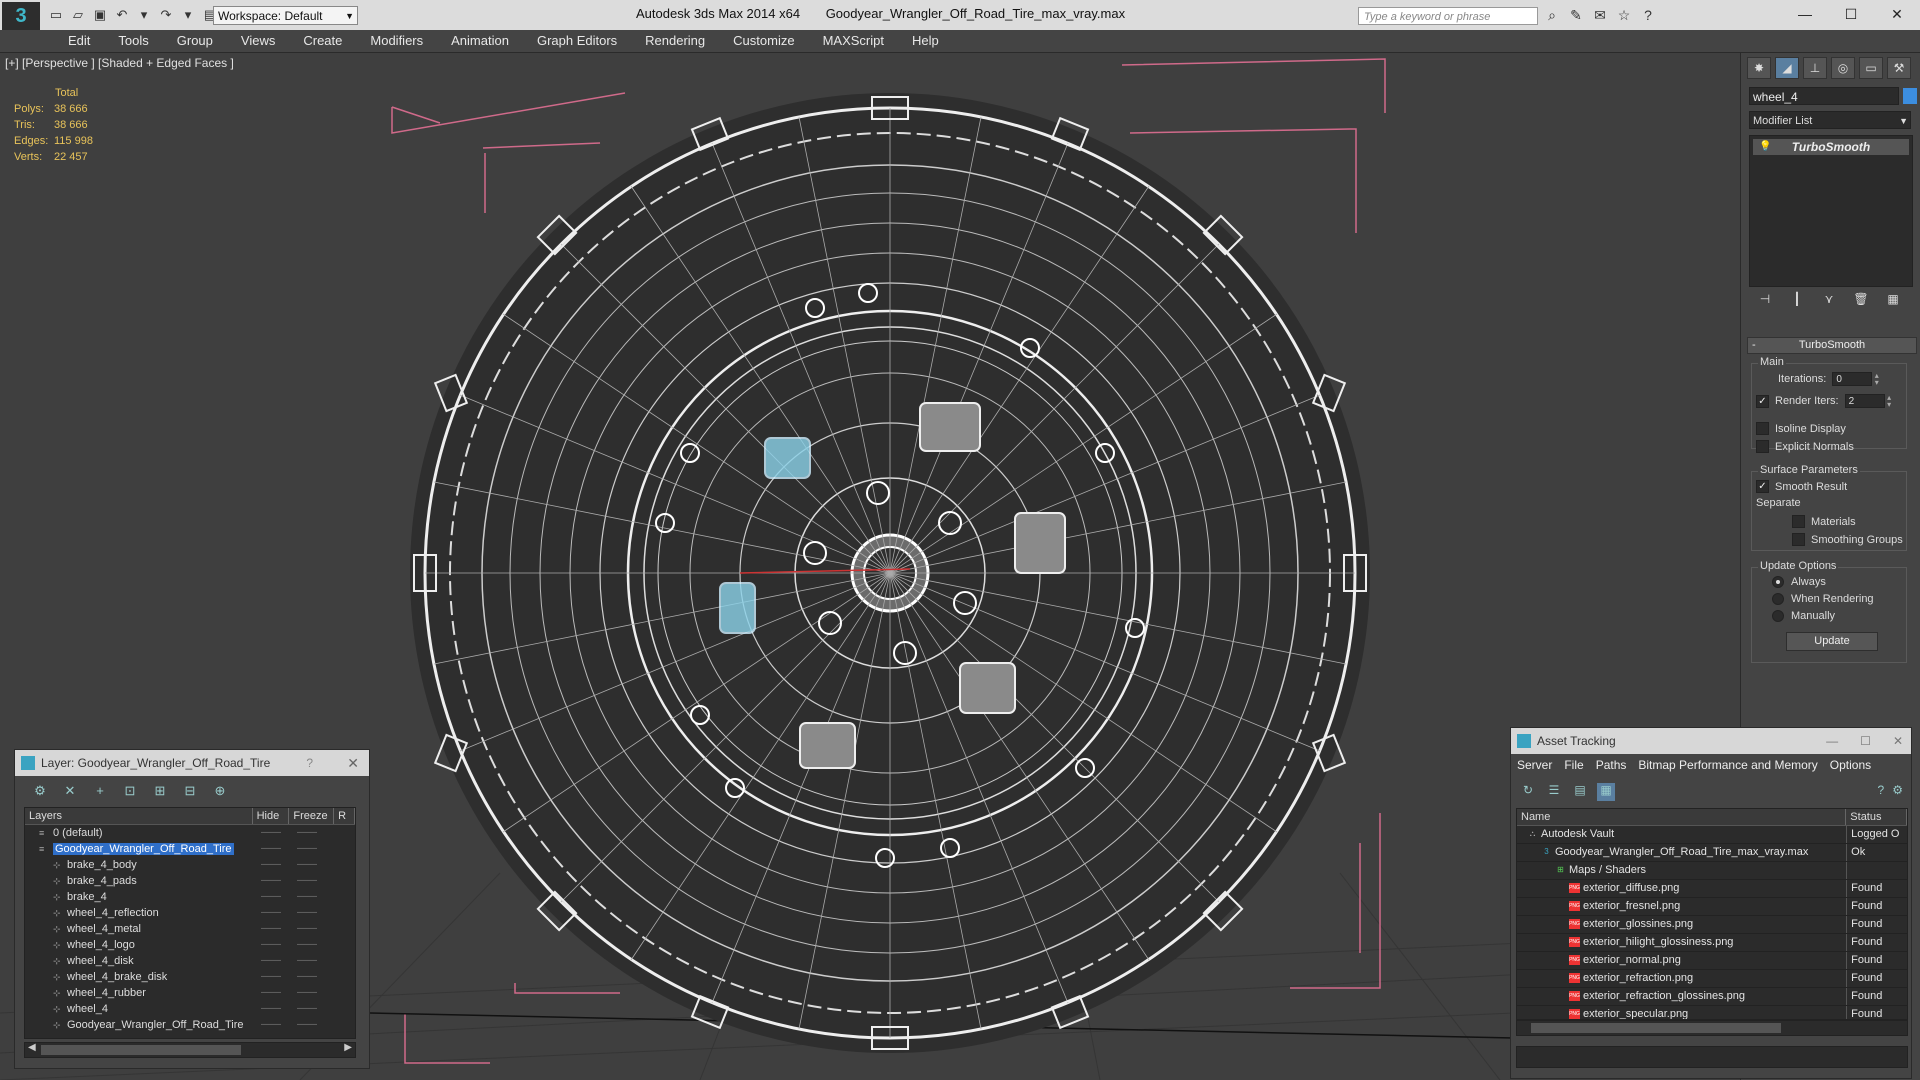 This screenshot has height=1080, width=1920. What do you see at coordinates (190, 1009) in the screenshot?
I see `layer-row: ⊹ wheel_4 —— ——` at bounding box center [190, 1009].